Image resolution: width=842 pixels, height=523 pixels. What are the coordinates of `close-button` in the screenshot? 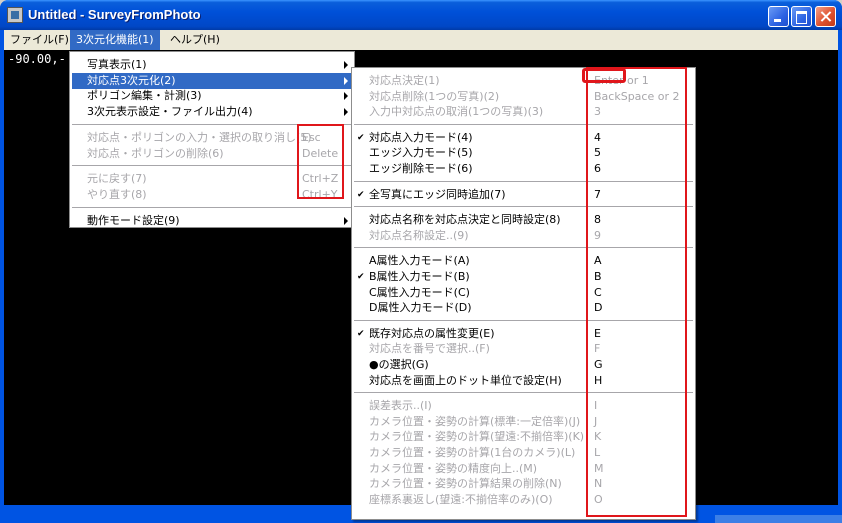 It's located at (825, 16).